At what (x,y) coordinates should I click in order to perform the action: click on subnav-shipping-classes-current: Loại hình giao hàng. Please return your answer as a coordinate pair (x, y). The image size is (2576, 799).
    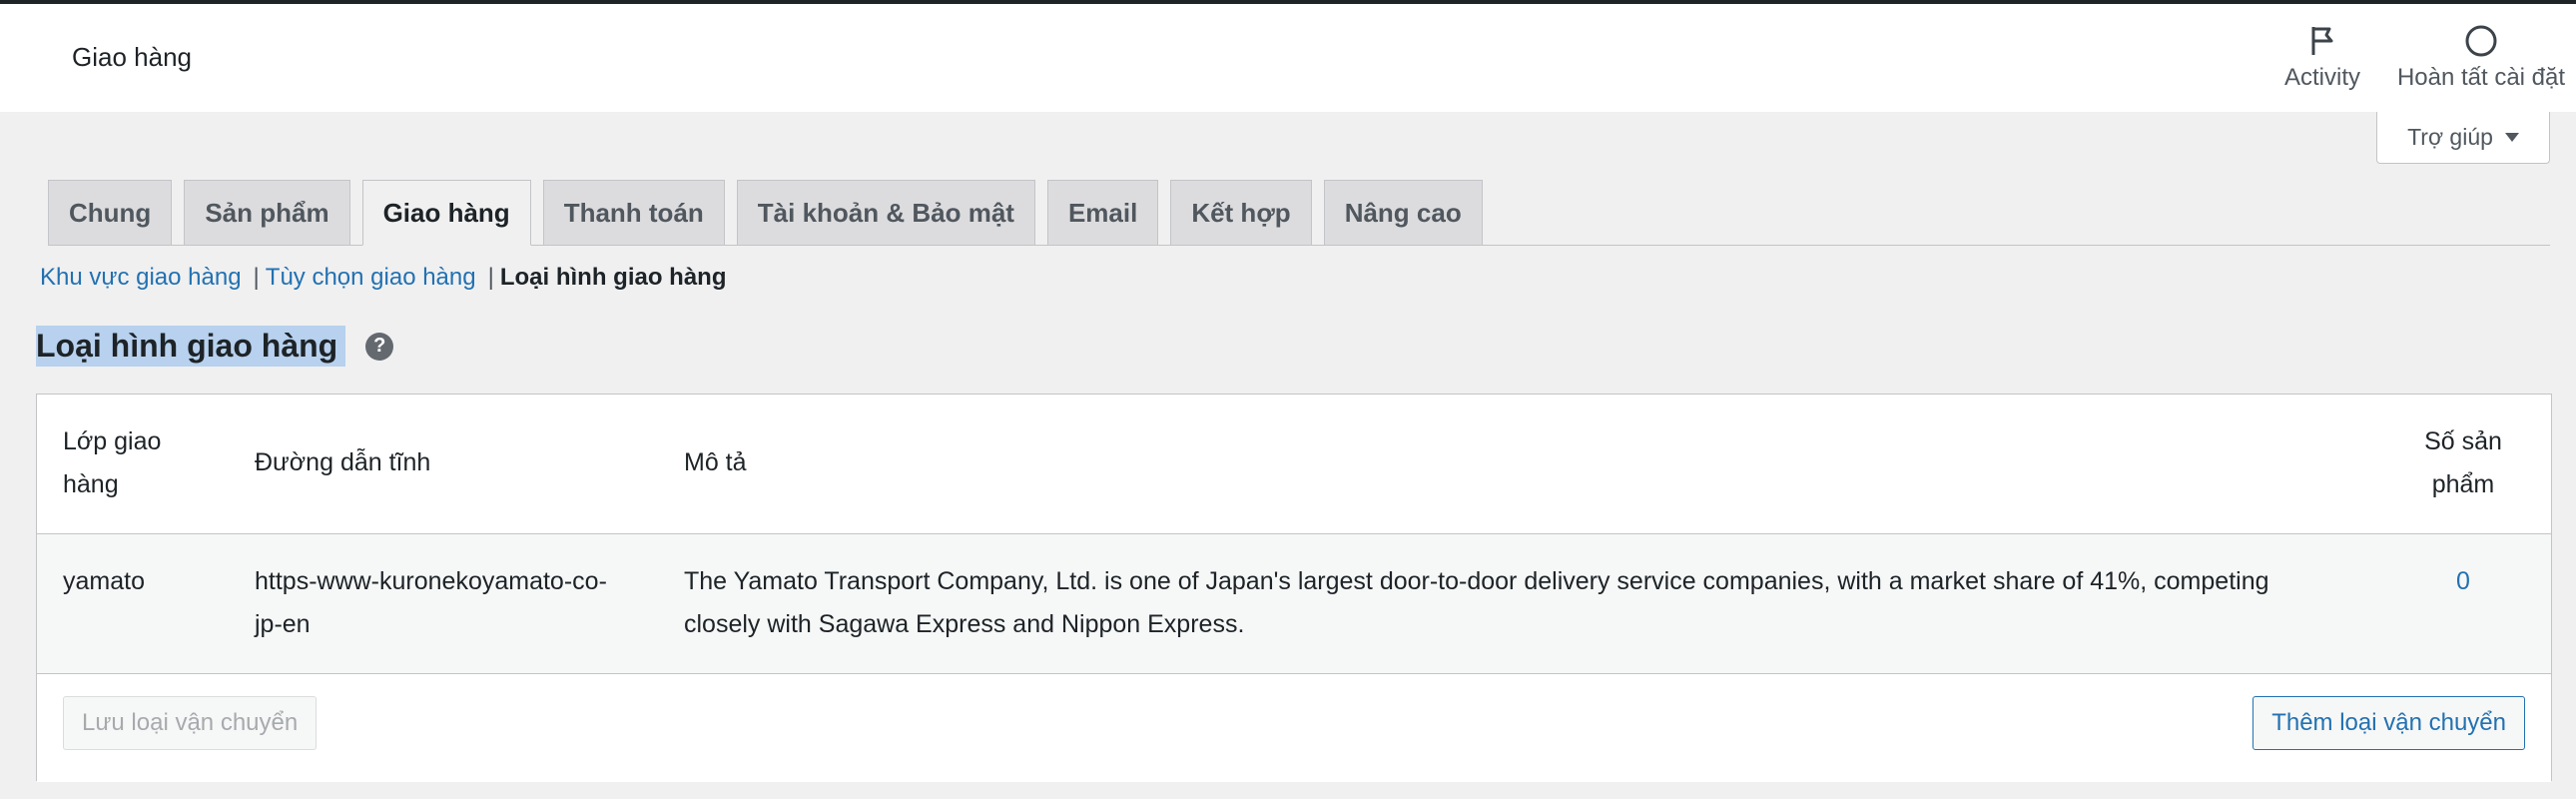
    Looking at the image, I should click on (613, 278).